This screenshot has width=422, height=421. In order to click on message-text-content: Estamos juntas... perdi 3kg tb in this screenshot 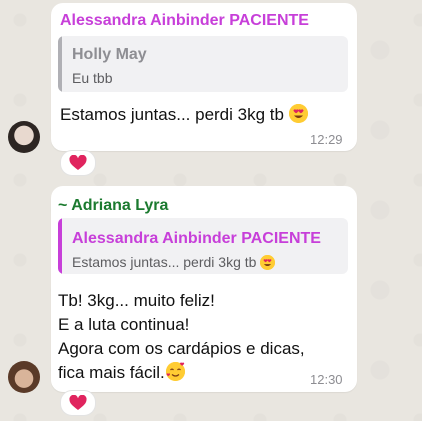, I will do `click(172, 114)`.